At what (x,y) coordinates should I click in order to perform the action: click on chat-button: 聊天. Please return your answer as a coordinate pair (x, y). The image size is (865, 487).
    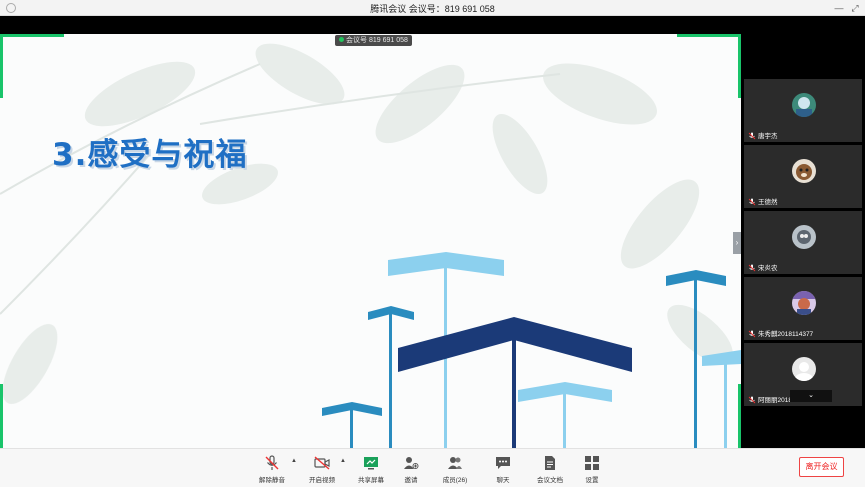
    Looking at the image, I should click on (503, 469).